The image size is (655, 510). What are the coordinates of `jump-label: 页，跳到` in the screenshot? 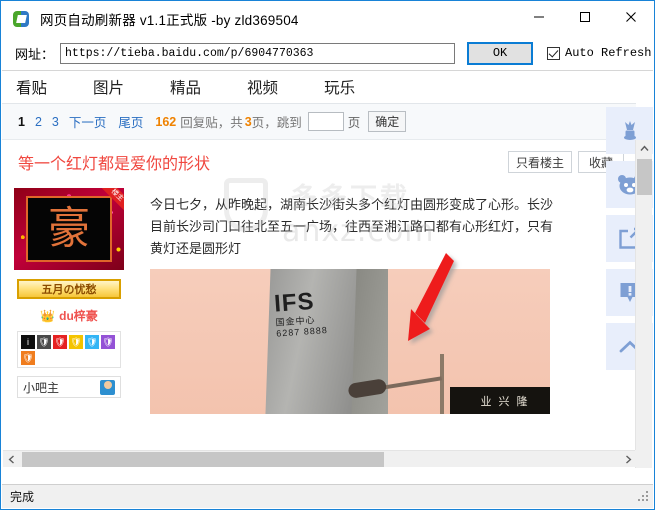 It's located at (276, 123).